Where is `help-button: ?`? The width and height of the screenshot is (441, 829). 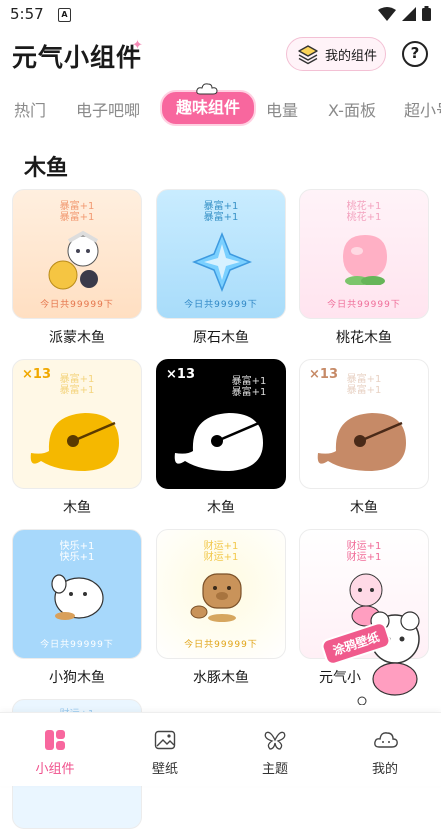 help-button: ? is located at coordinates (415, 54).